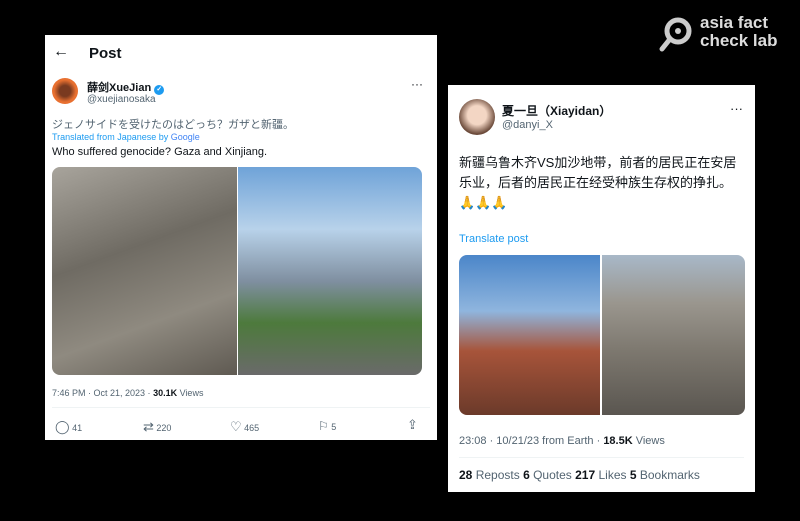  Describe the element at coordinates (493, 239) in the screenshot. I see `translate-post-link: Translate post` at that location.